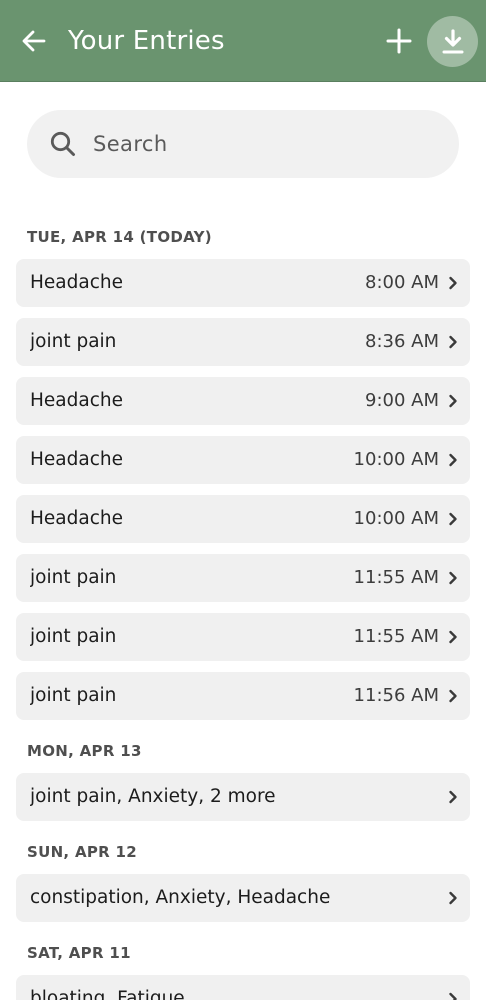 The image size is (486, 1000). Describe the element at coordinates (62, 143) in the screenshot. I see `search-icon` at that location.